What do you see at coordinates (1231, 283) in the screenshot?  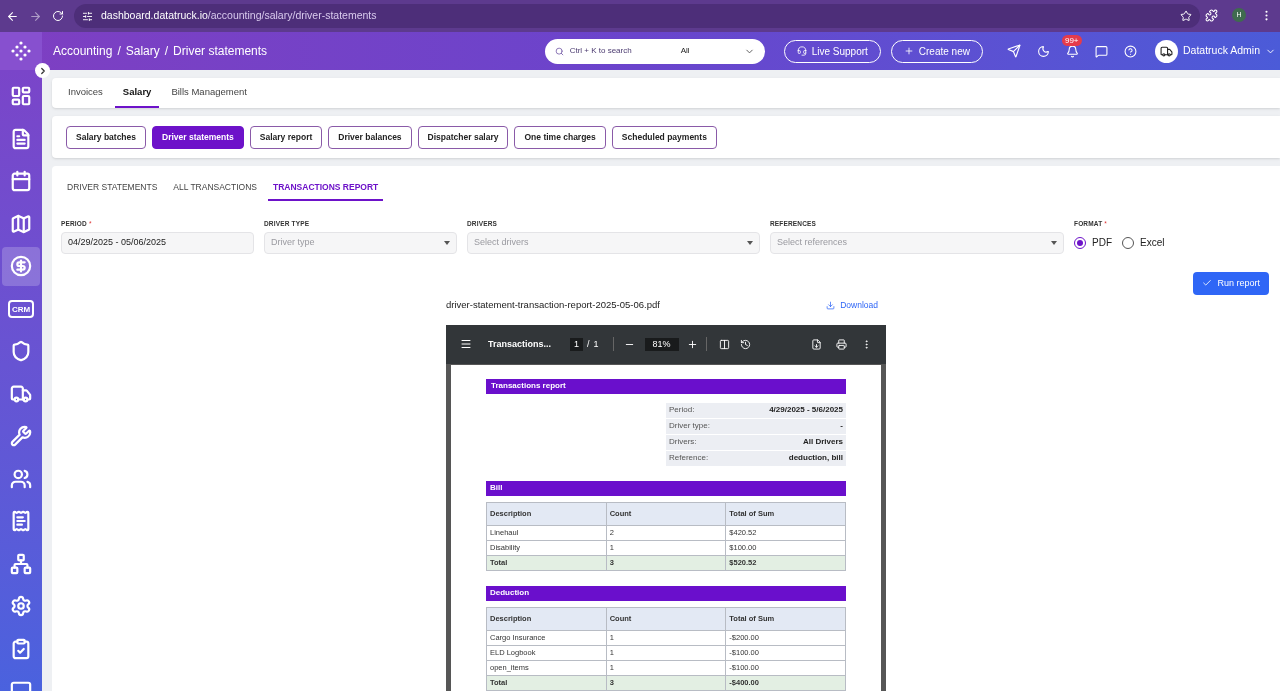 I see `run-report-button: Run report` at bounding box center [1231, 283].